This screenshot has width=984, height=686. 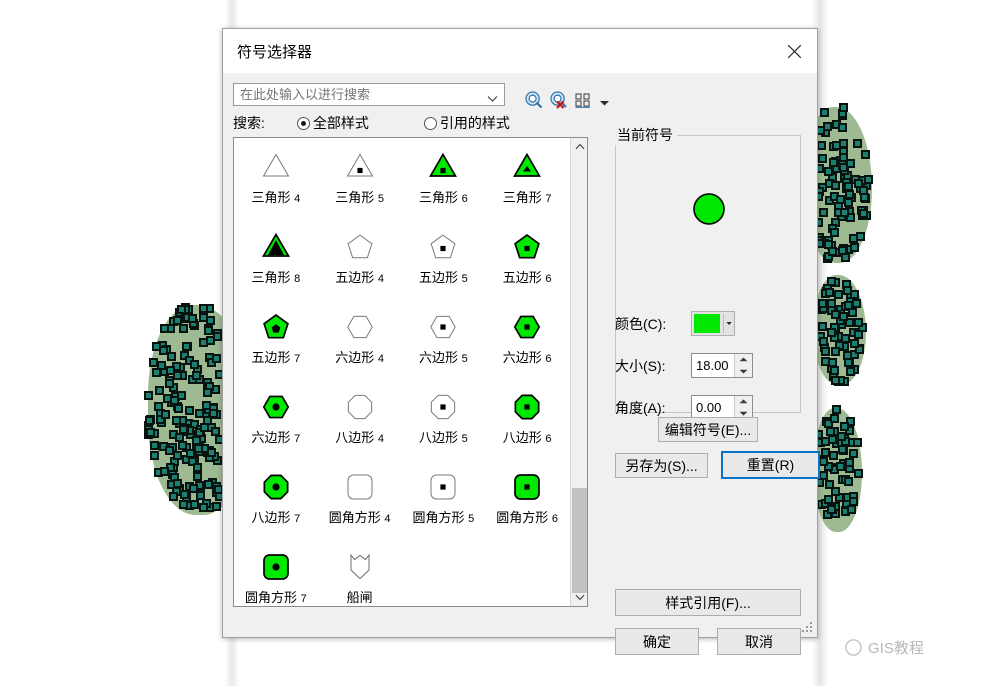 What do you see at coordinates (474, 123) in the screenshot?
I see `radio-referenced-styles-label: 引用的样式` at bounding box center [474, 123].